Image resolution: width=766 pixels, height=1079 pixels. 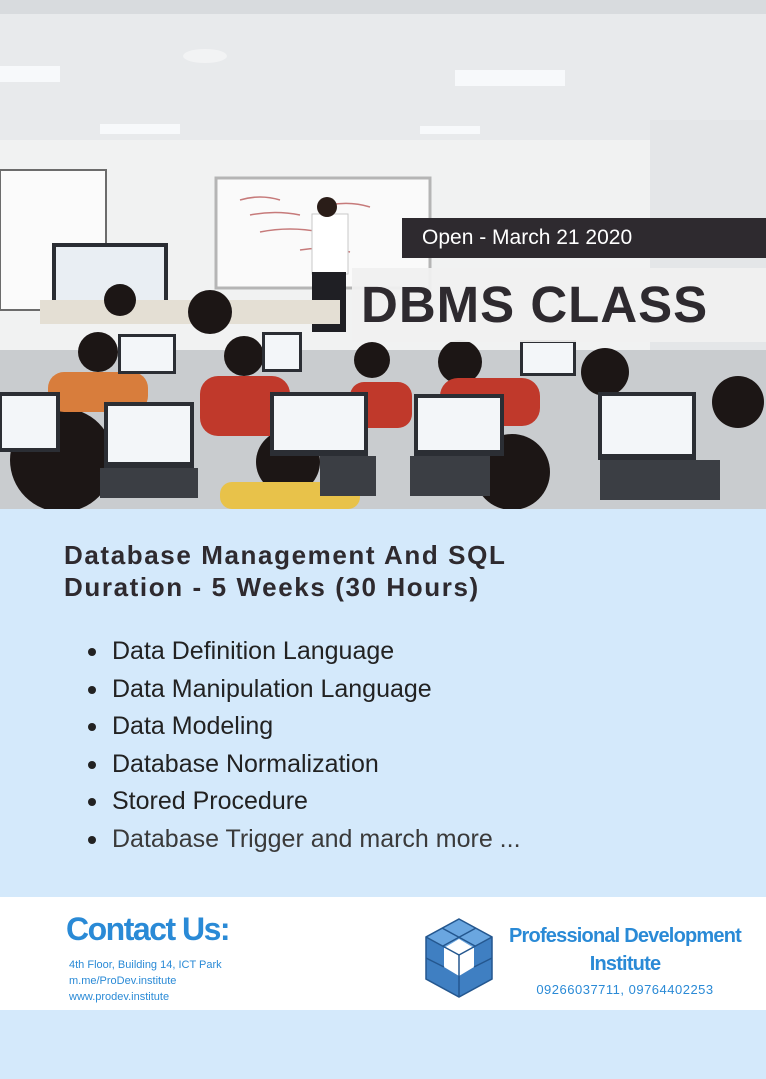 I want to click on list-item: Stored Procedure, so click(x=304, y=802).